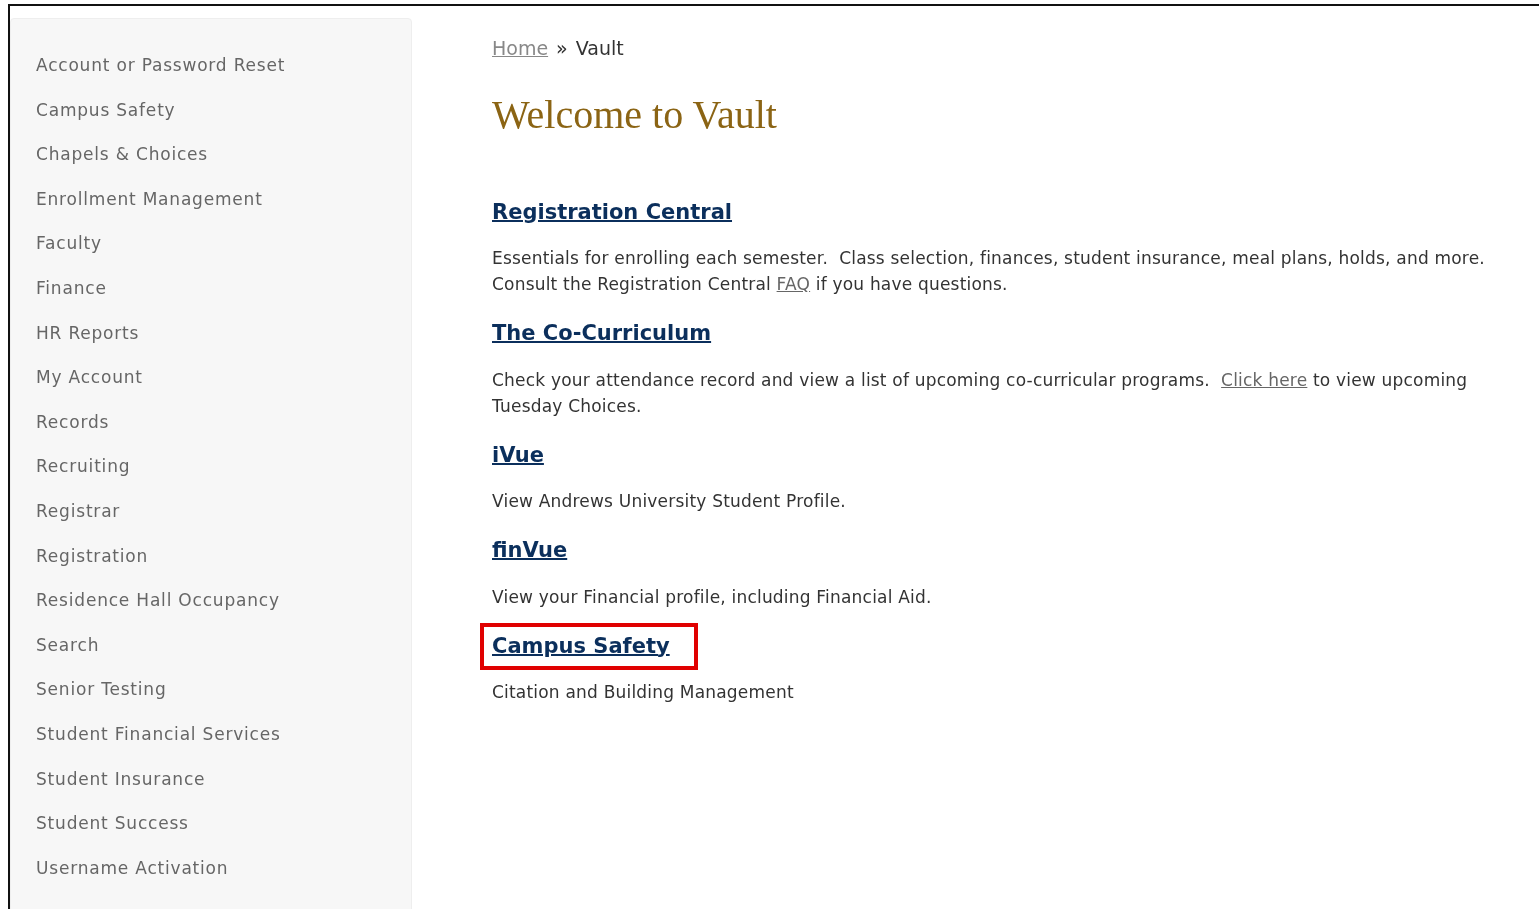 The height and width of the screenshot is (909, 1539). Describe the element at coordinates (223, 65) in the screenshot. I see `sidebar-link: Account or Password Reset` at that location.